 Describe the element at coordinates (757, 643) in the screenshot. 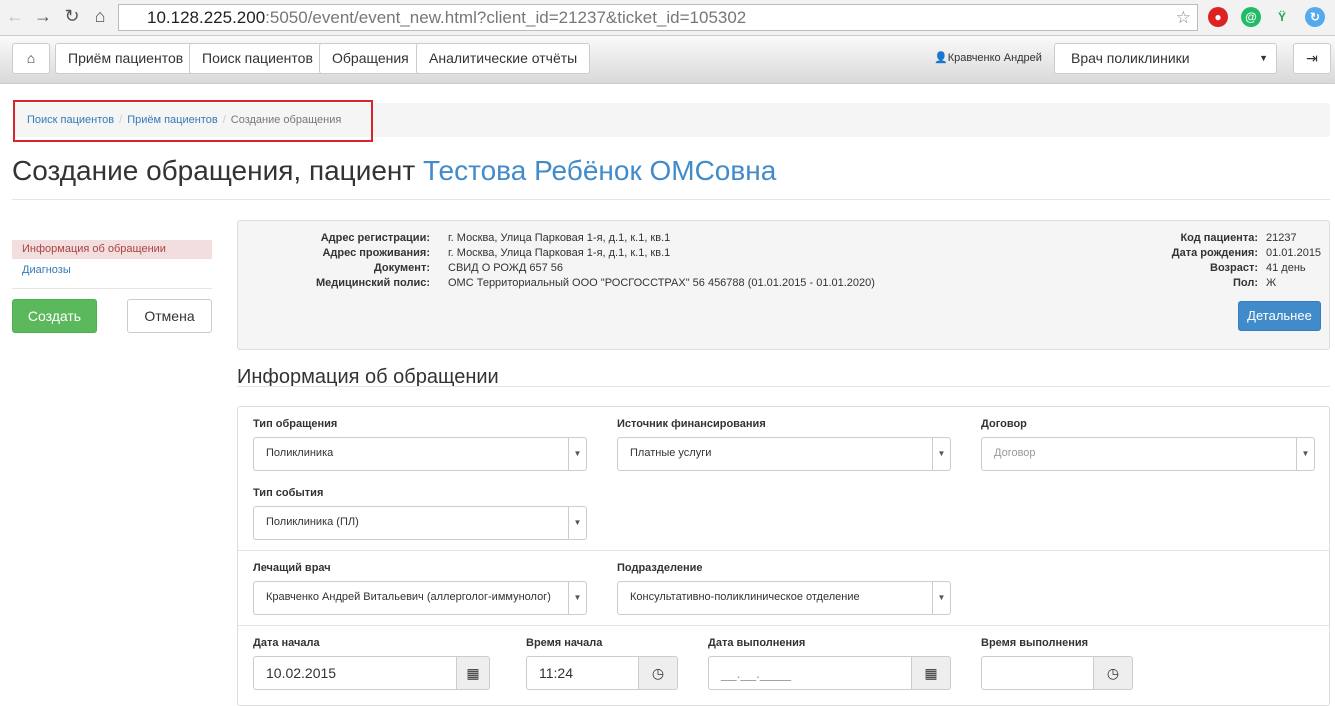

I see `field-label: Дата выполнения` at that location.